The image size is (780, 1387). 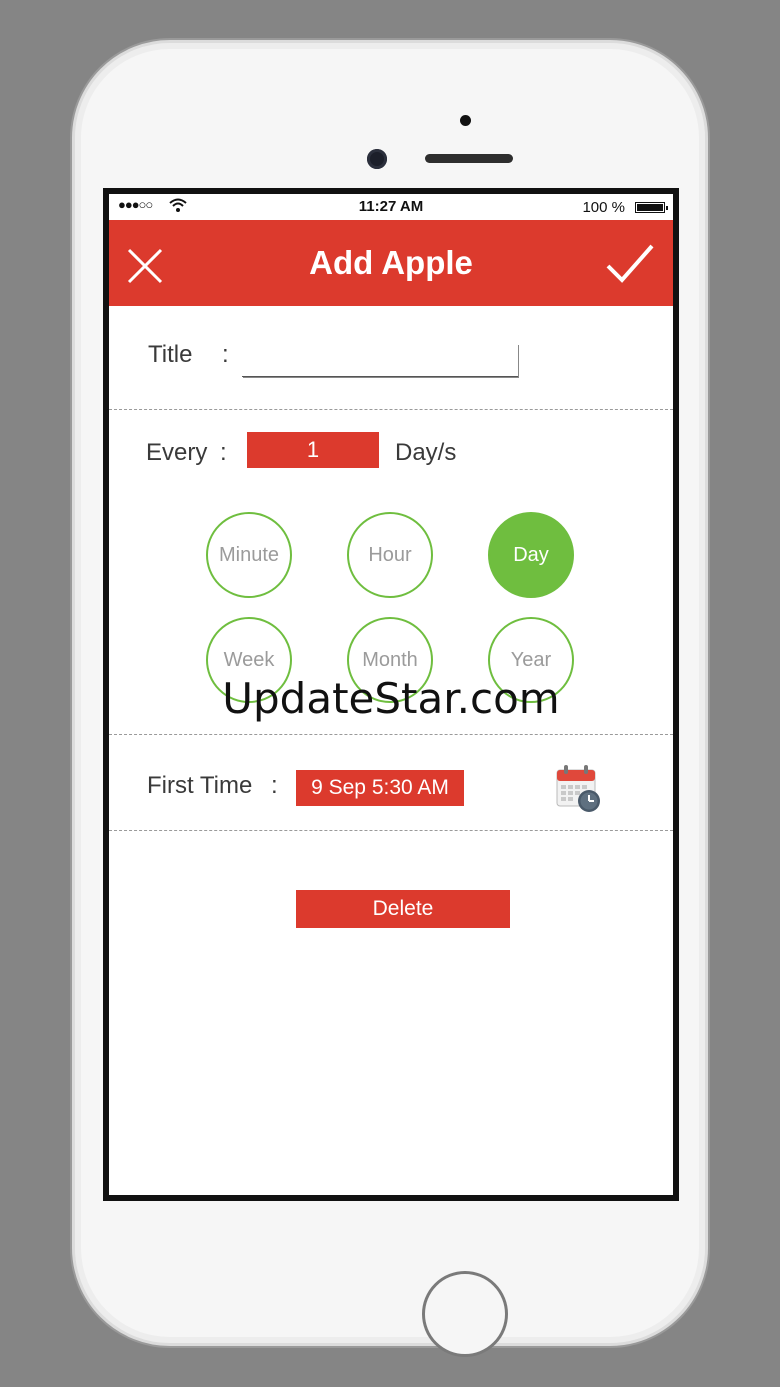 I want to click on battery-icon, so click(x=651, y=207).